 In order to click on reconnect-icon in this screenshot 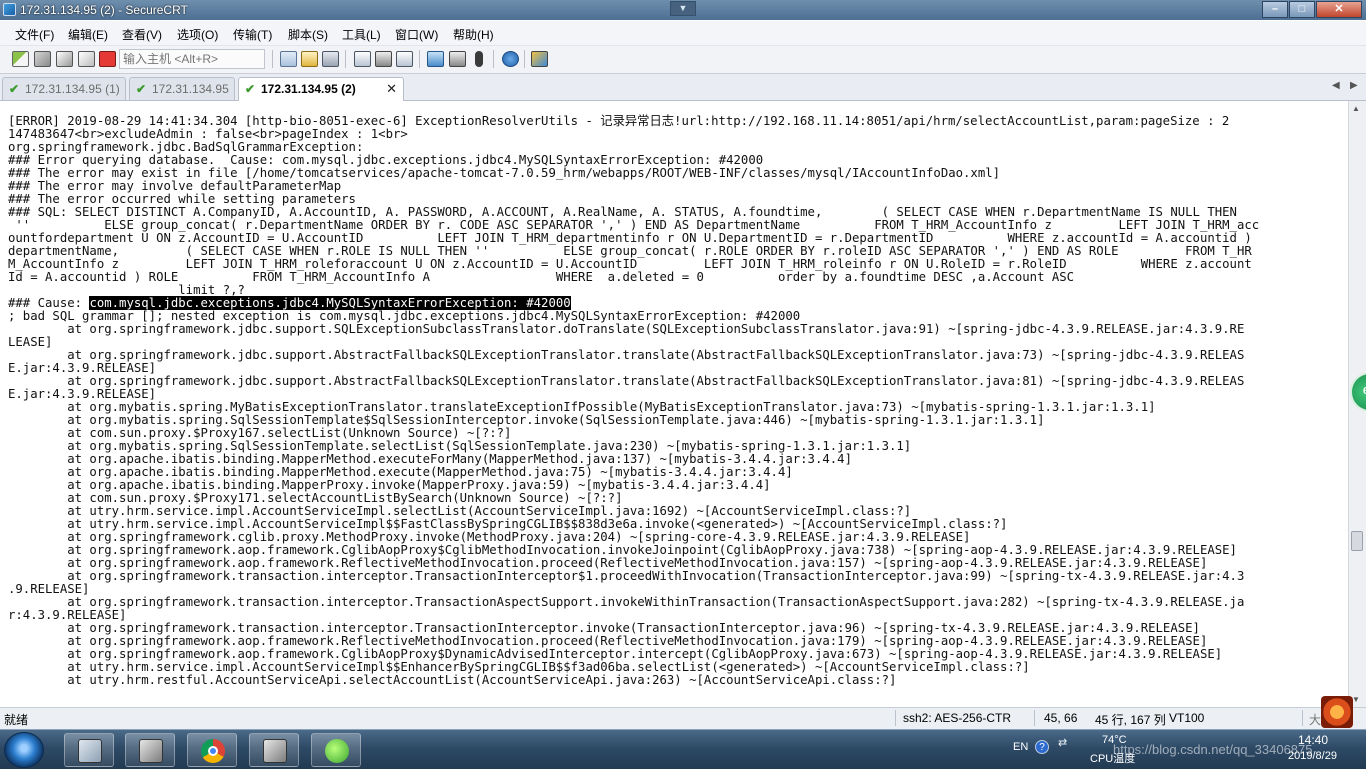, I will do `click(86, 59)`.